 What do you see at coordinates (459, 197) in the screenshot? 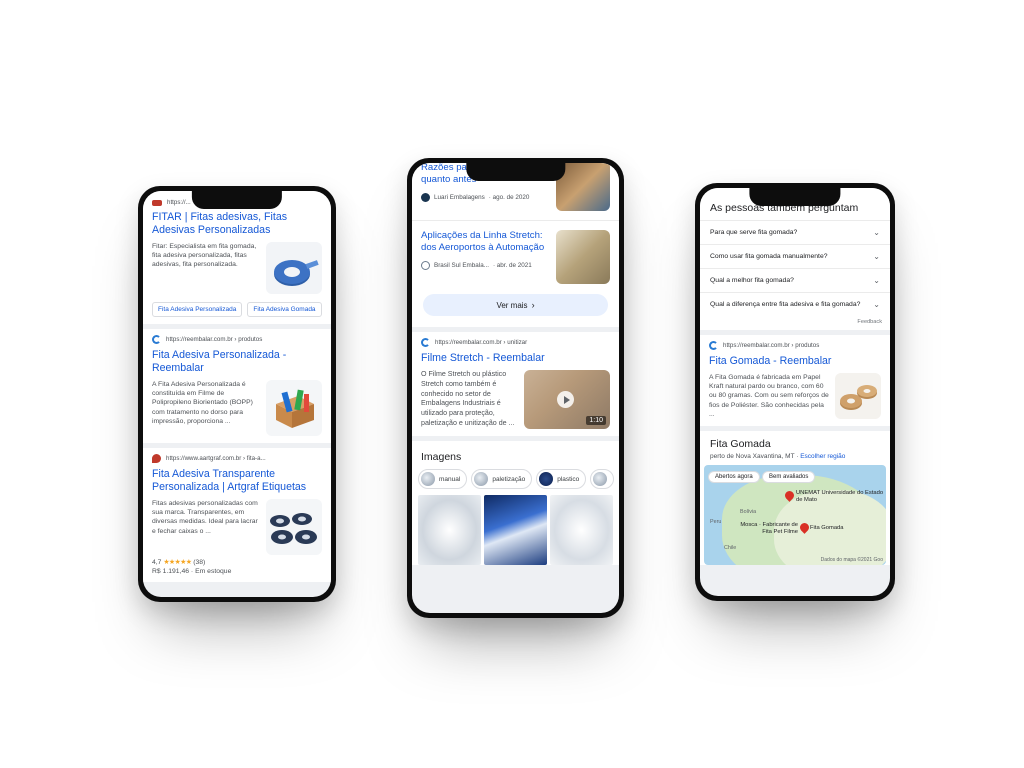
I see `news-source: Luari Embalagens` at bounding box center [459, 197].